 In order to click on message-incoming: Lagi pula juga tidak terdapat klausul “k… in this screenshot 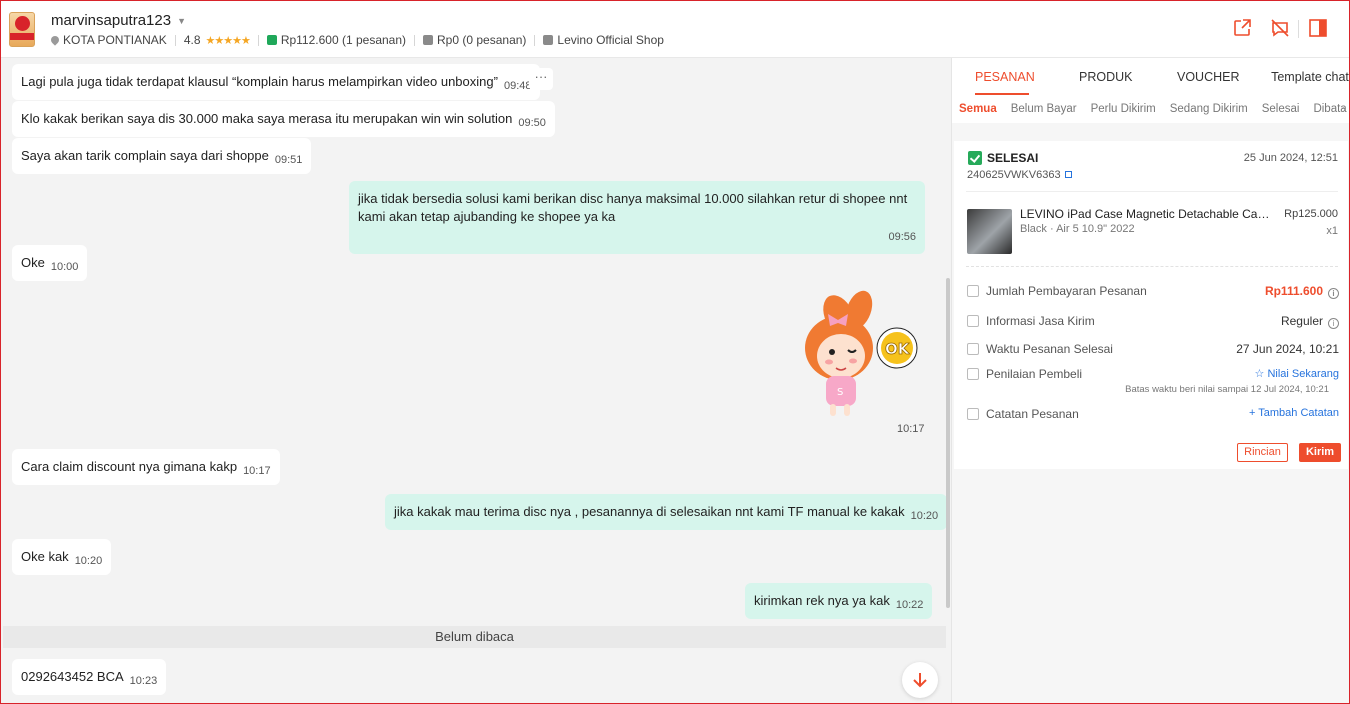, I will do `click(276, 82)`.